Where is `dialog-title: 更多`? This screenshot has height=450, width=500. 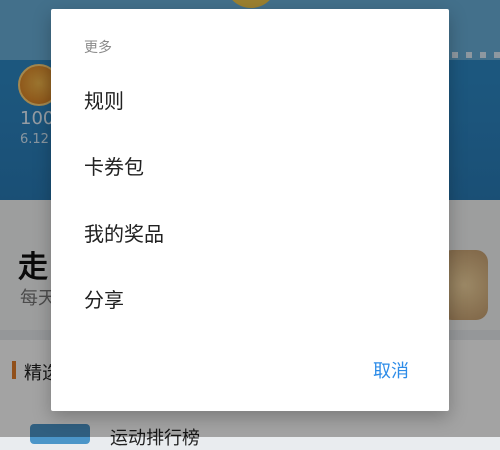 dialog-title: 更多 is located at coordinates (98, 48).